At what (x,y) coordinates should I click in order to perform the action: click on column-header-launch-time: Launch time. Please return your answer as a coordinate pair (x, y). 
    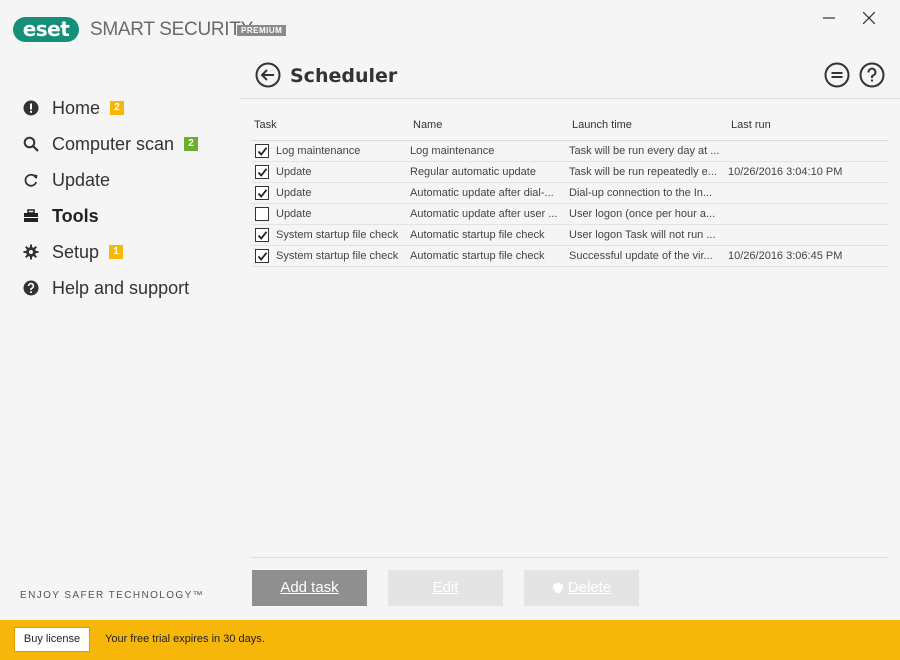
    Looking at the image, I should click on (602, 125).